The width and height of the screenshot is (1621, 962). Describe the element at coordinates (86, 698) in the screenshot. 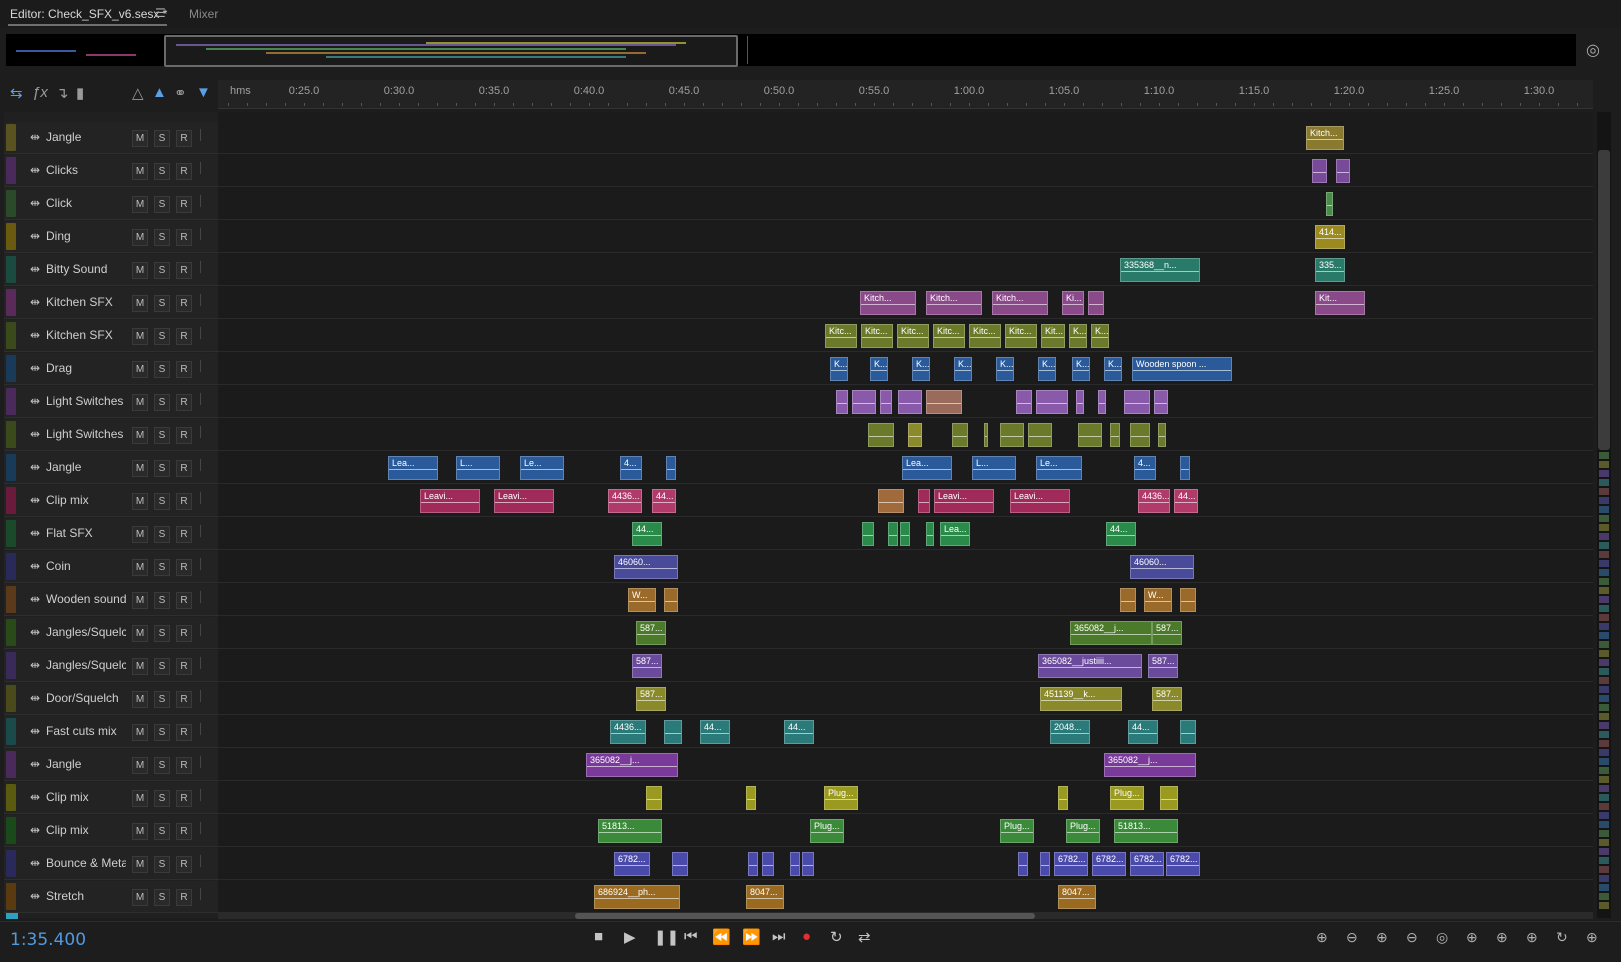

I see `track-name: Door/Squelch` at that location.